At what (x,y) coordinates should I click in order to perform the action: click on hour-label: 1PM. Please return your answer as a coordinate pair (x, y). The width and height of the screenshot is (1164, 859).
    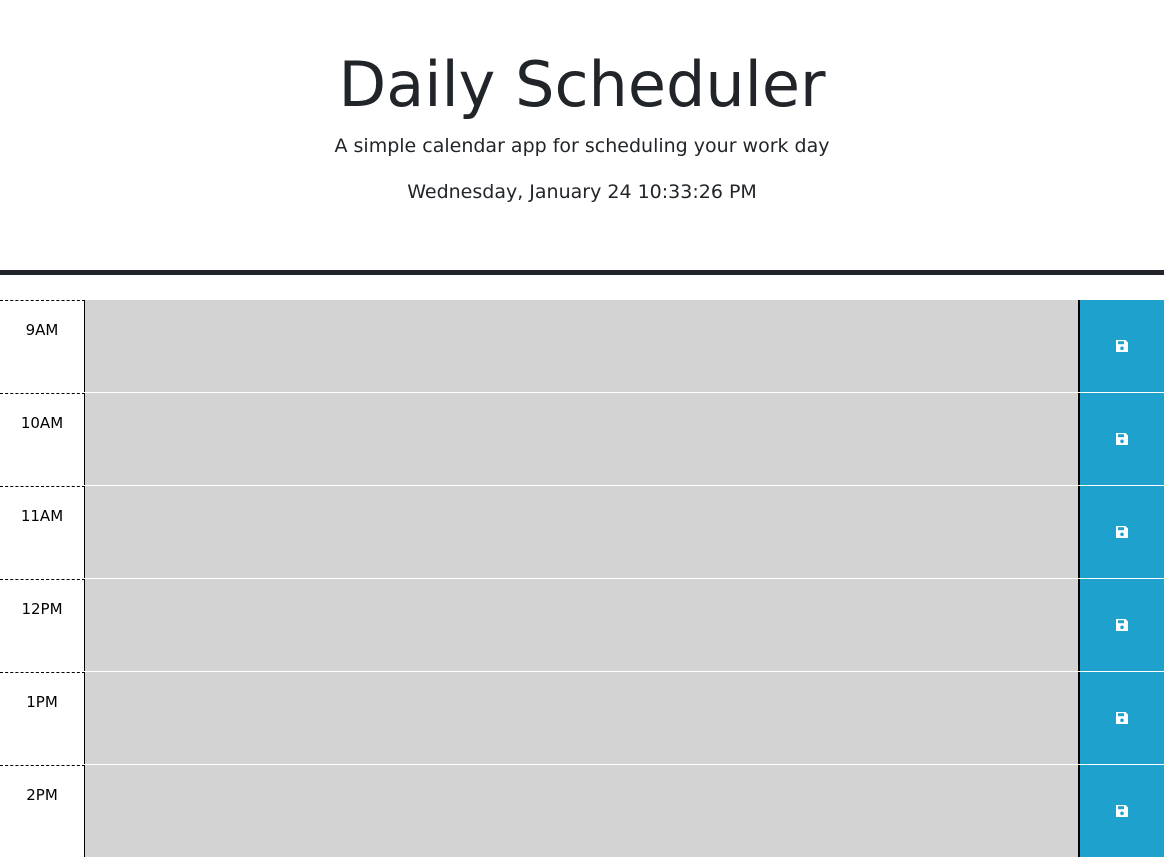
    Looking at the image, I should click on (42, 718).